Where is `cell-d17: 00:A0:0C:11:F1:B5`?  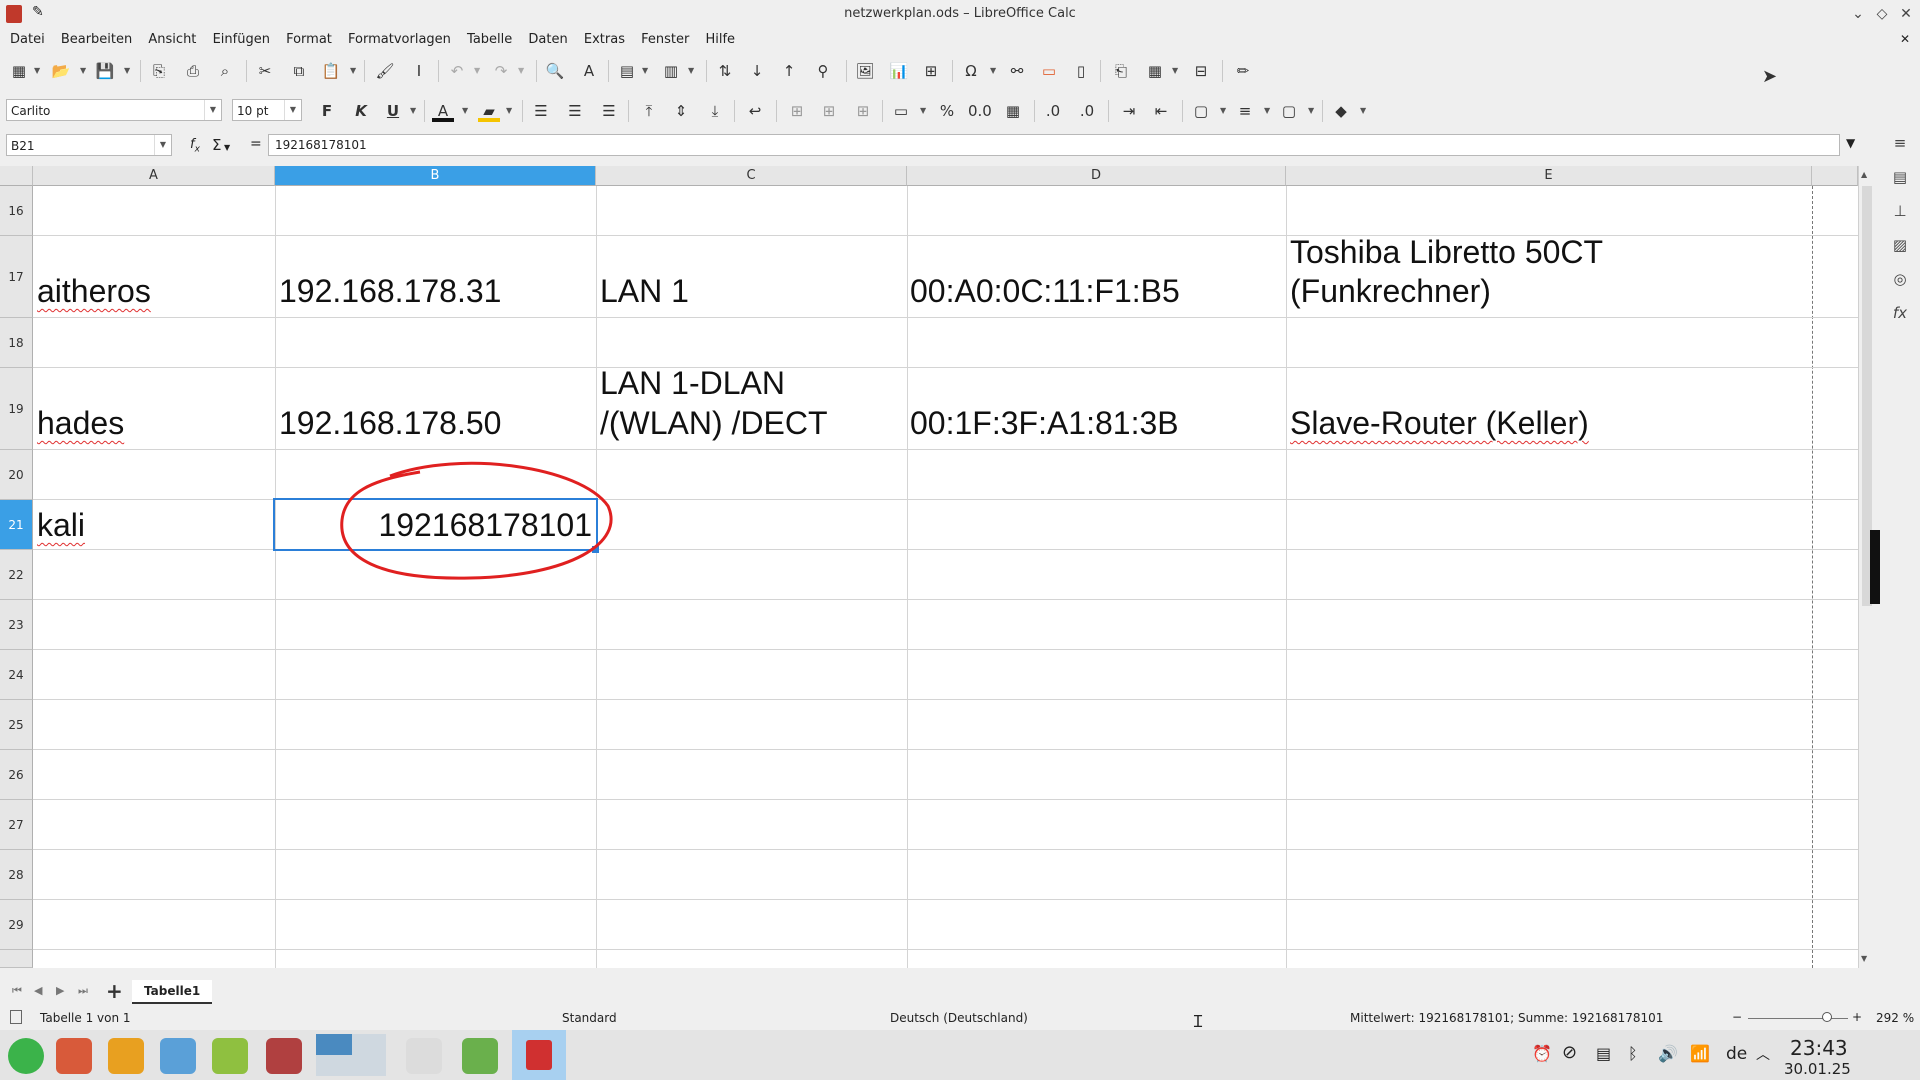 cell-d17: 00:A0:0C:11:F1:B5 is located at coordinates (1045, 291).